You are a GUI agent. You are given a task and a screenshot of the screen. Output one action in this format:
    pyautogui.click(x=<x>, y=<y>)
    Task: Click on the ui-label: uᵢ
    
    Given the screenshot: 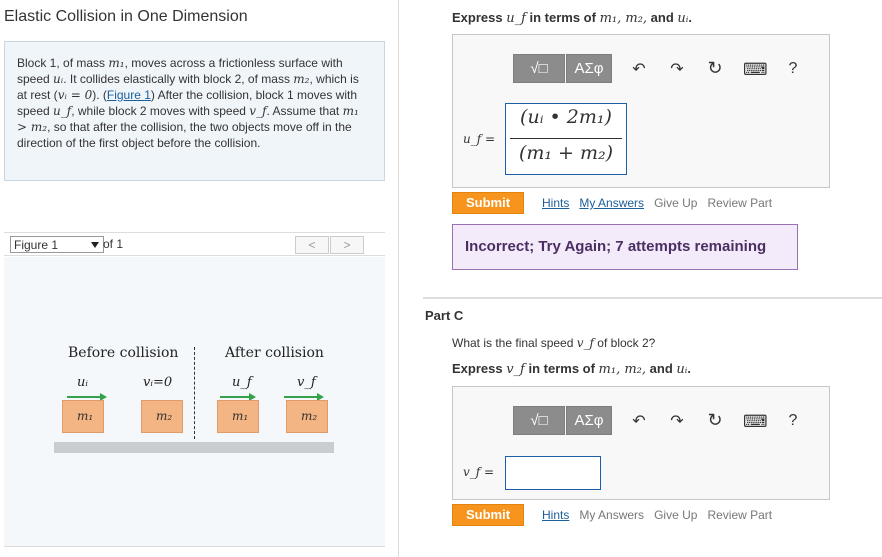 What is the action you would take?
    pyautogui.click(x=82, y=382)
    